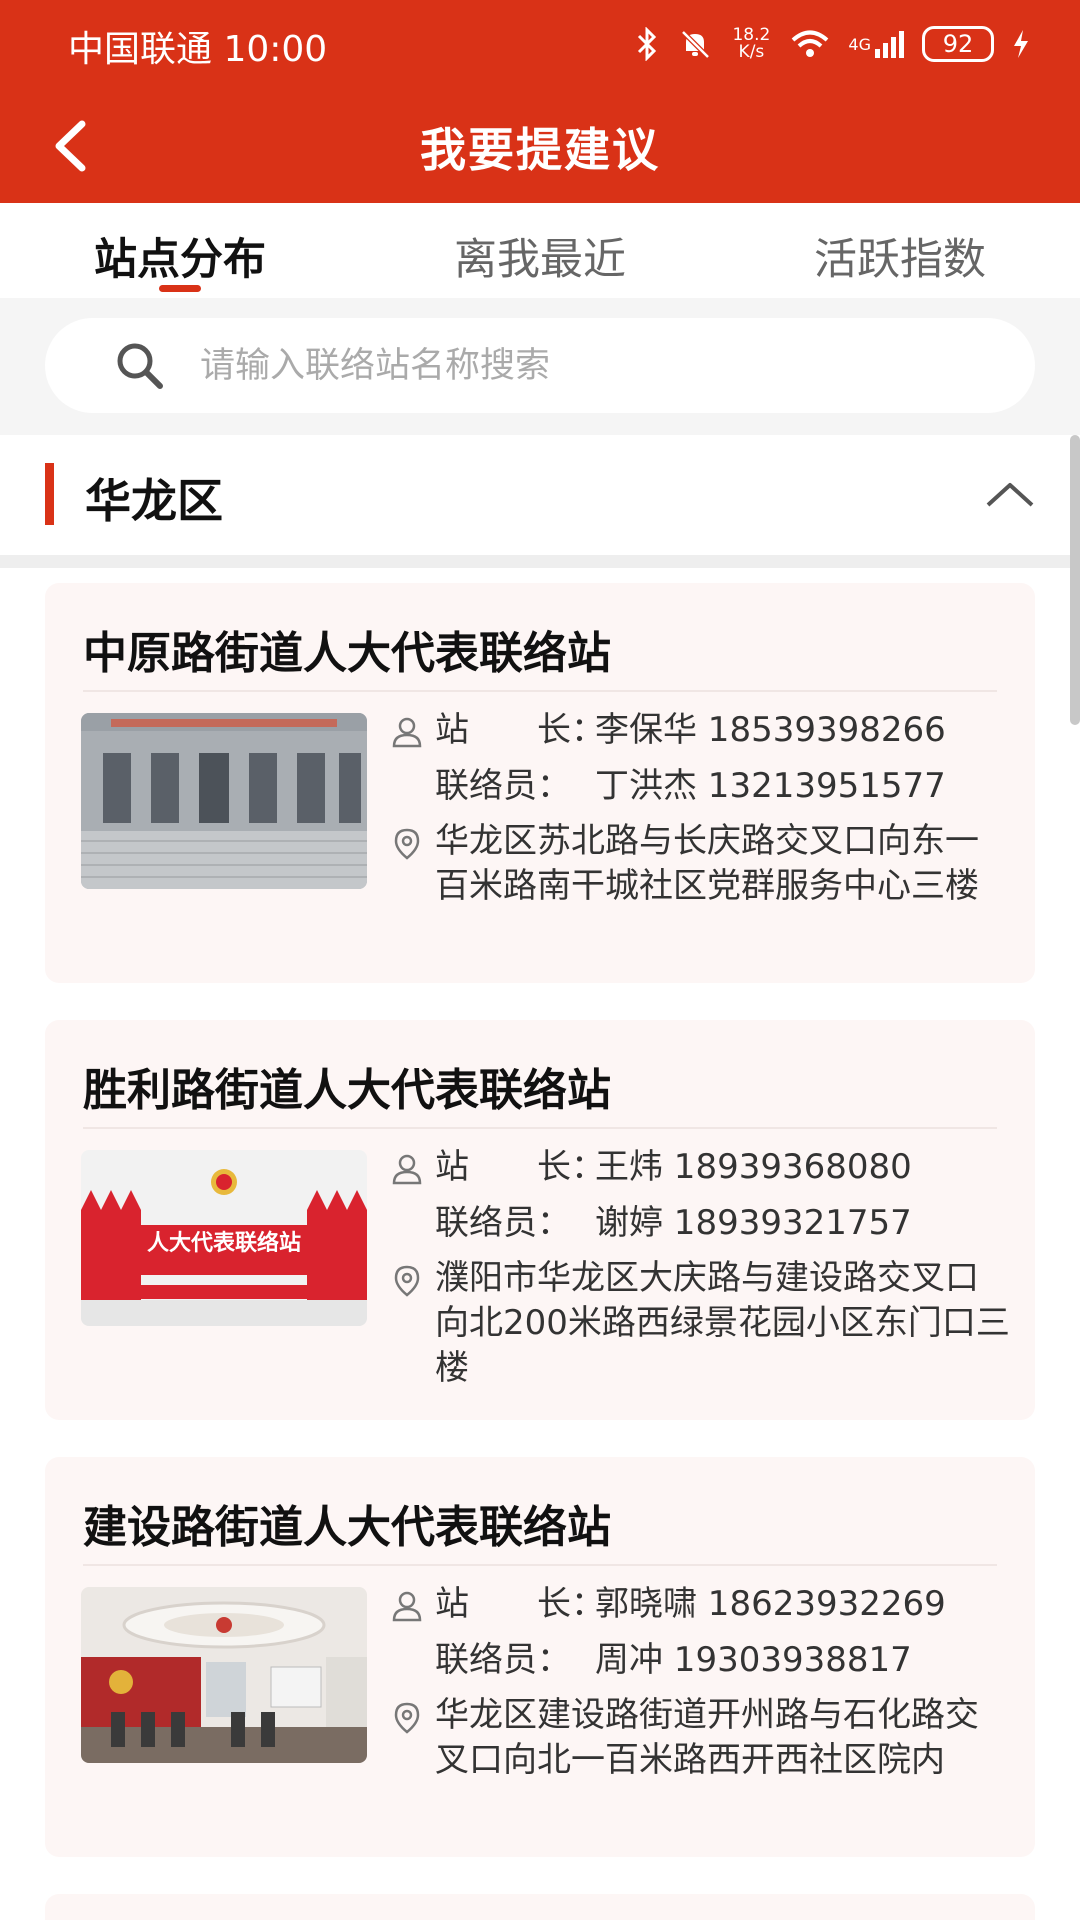 The width and height of the screenshot is (1080, 1920). Describe the element at coordinates (224, 1243) in the screenshot. I see `photo-sign-text: 人大代表联络站` at that location.